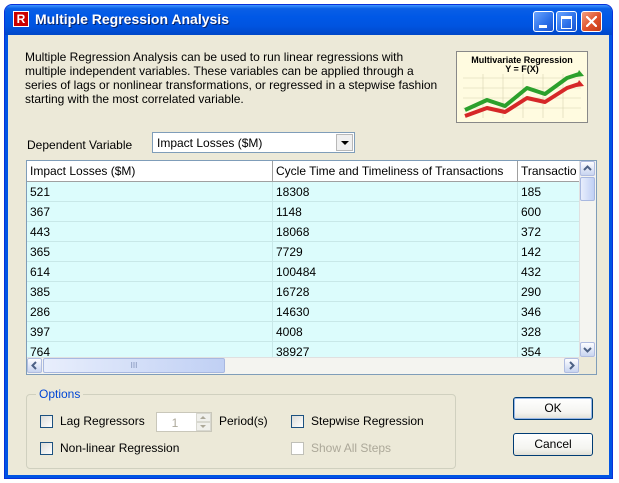  Describe the element at coordinates (587, 365) in the screenshot. I see `scrollbar-corner` at that location.